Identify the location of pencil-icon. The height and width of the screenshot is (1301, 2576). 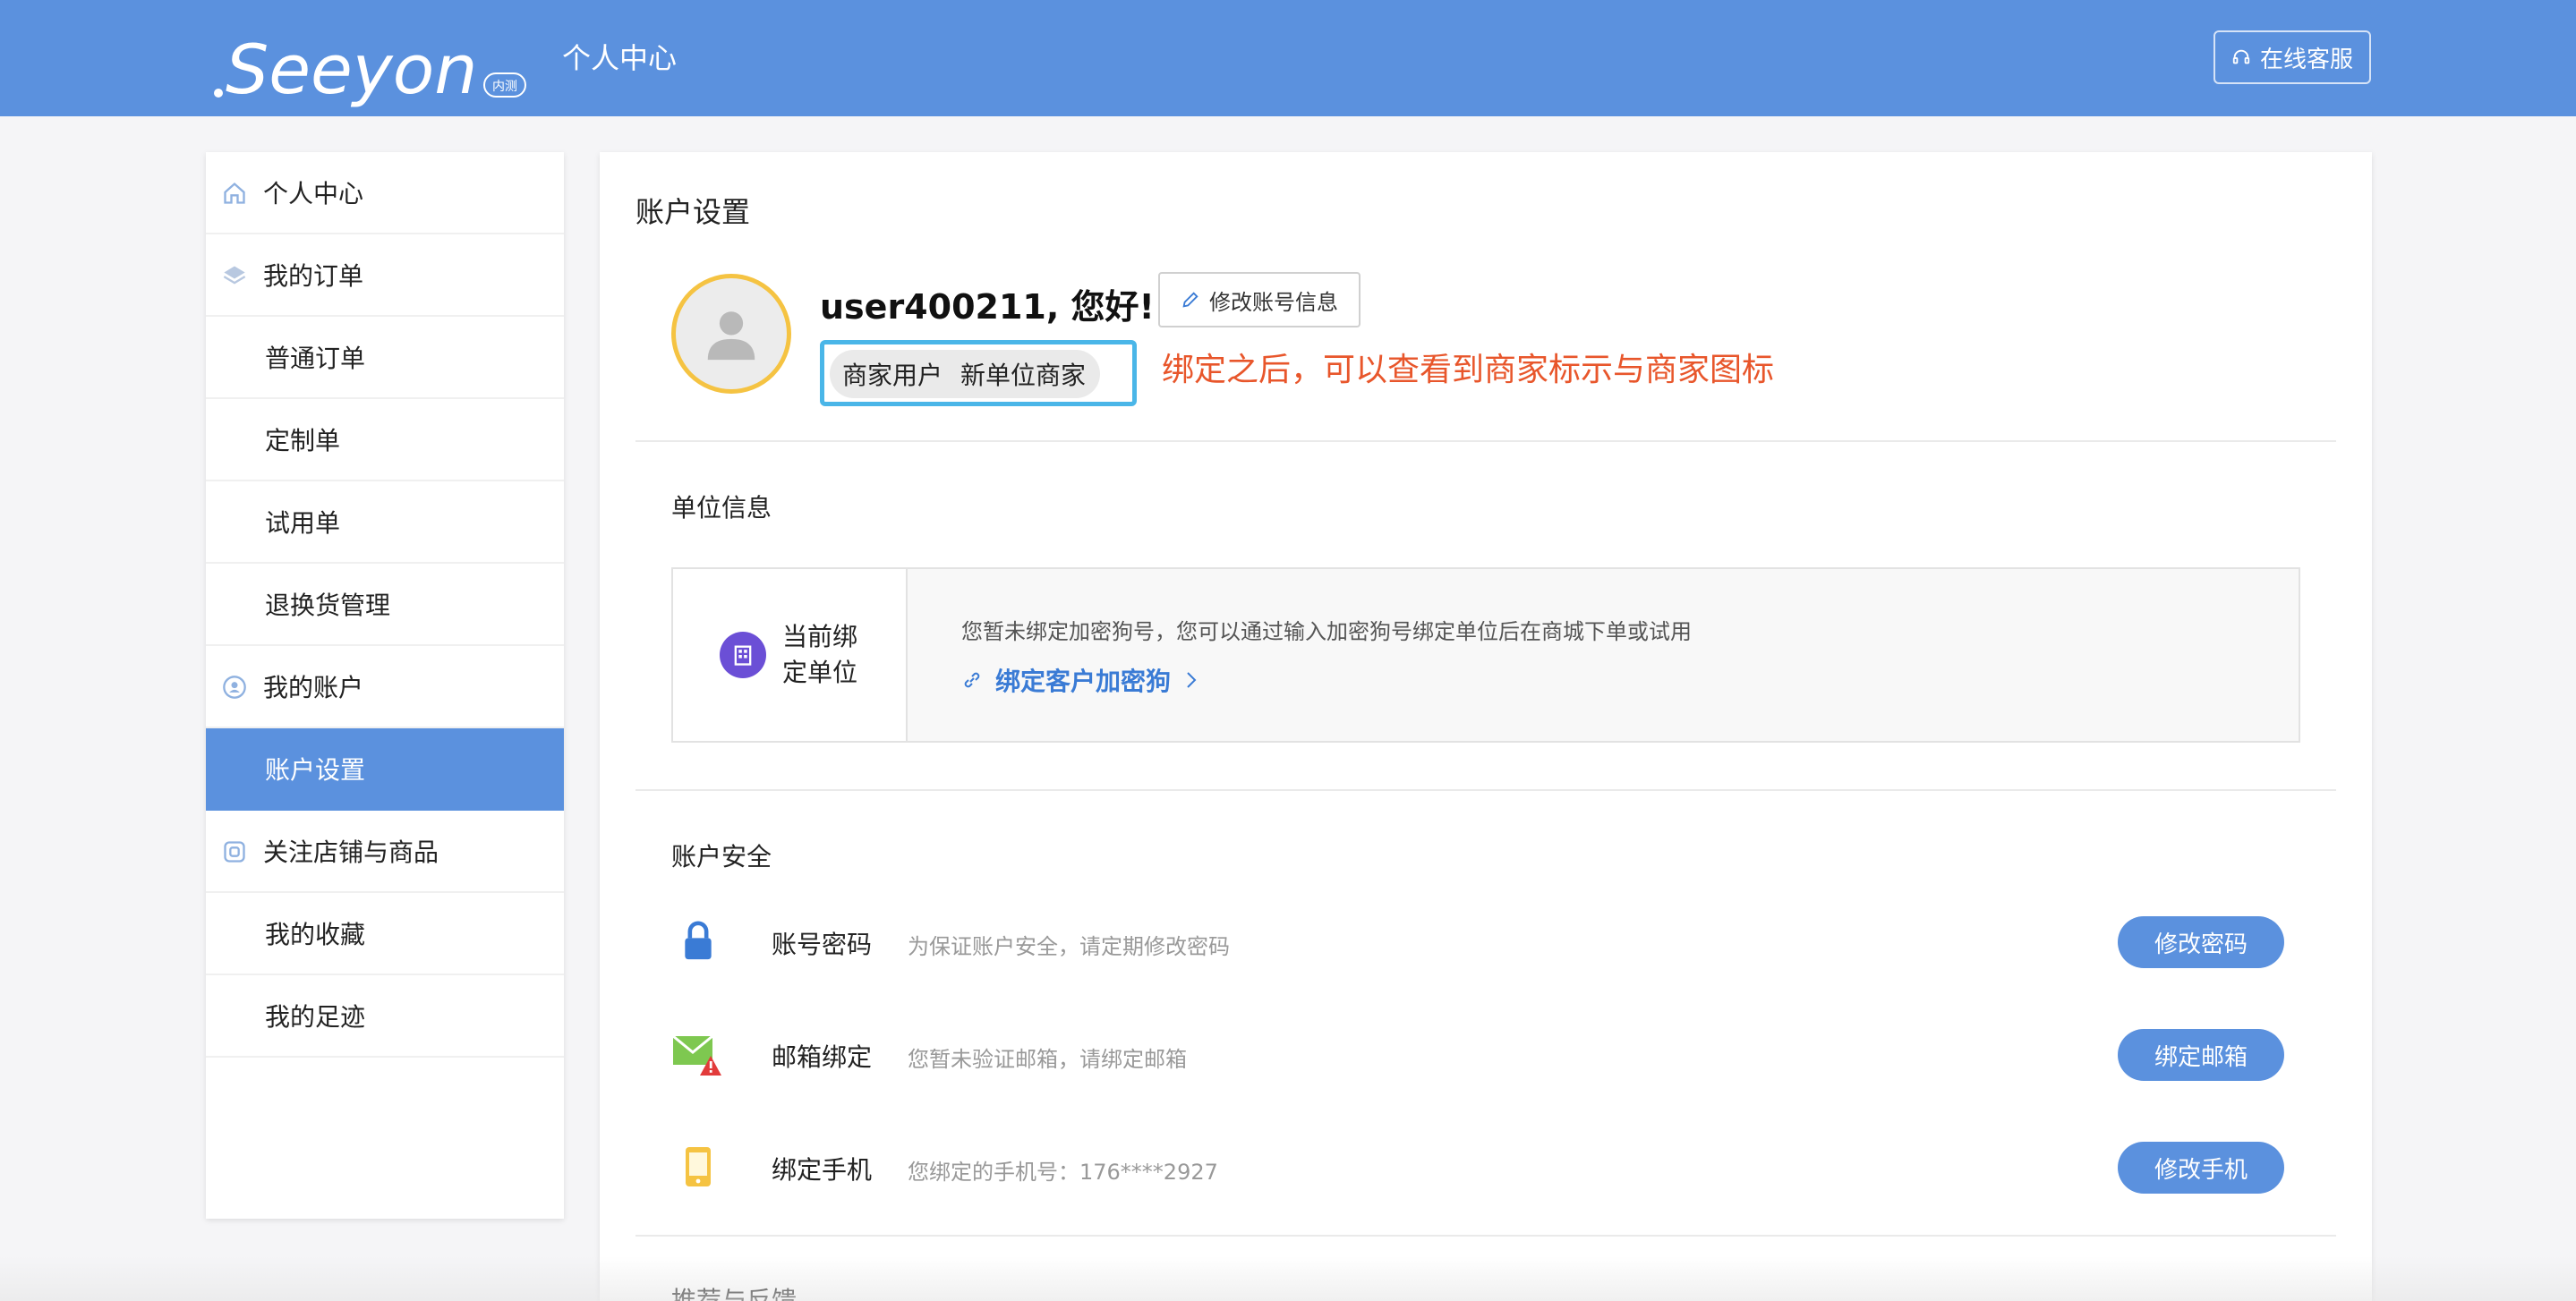
(1190, 300).